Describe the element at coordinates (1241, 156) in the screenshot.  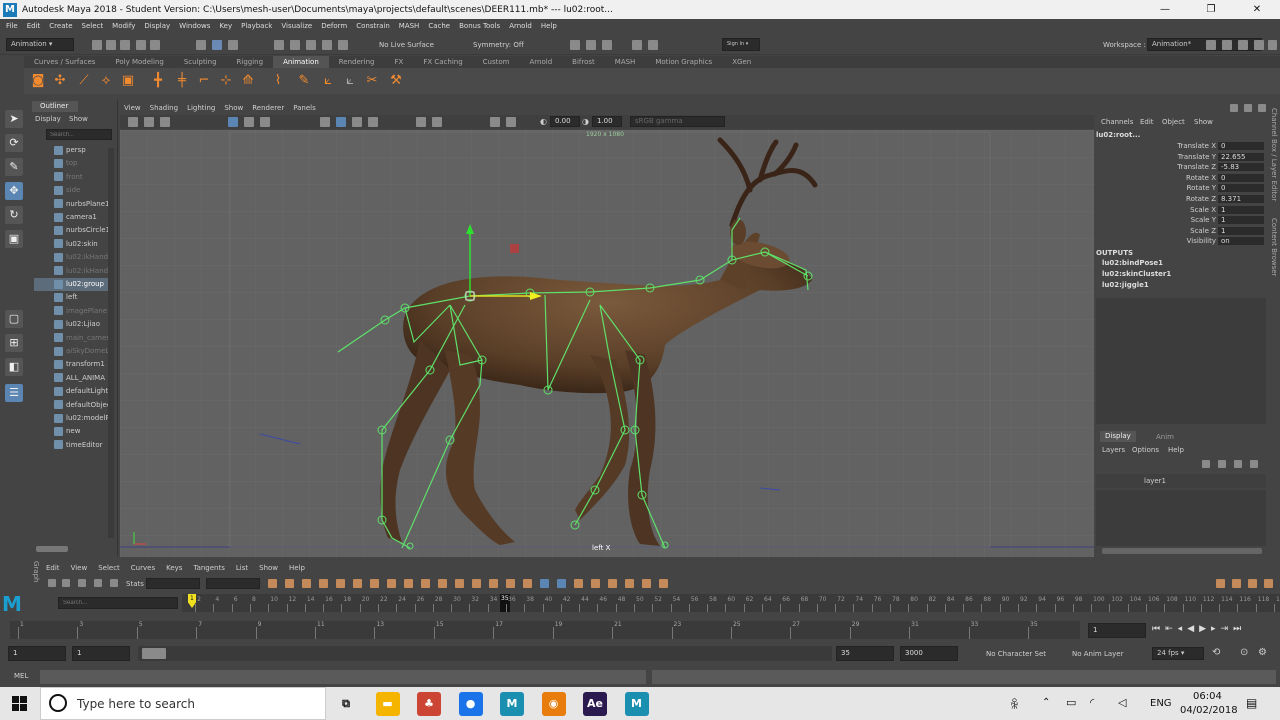
I see `channel-value: 22.655` at that location.